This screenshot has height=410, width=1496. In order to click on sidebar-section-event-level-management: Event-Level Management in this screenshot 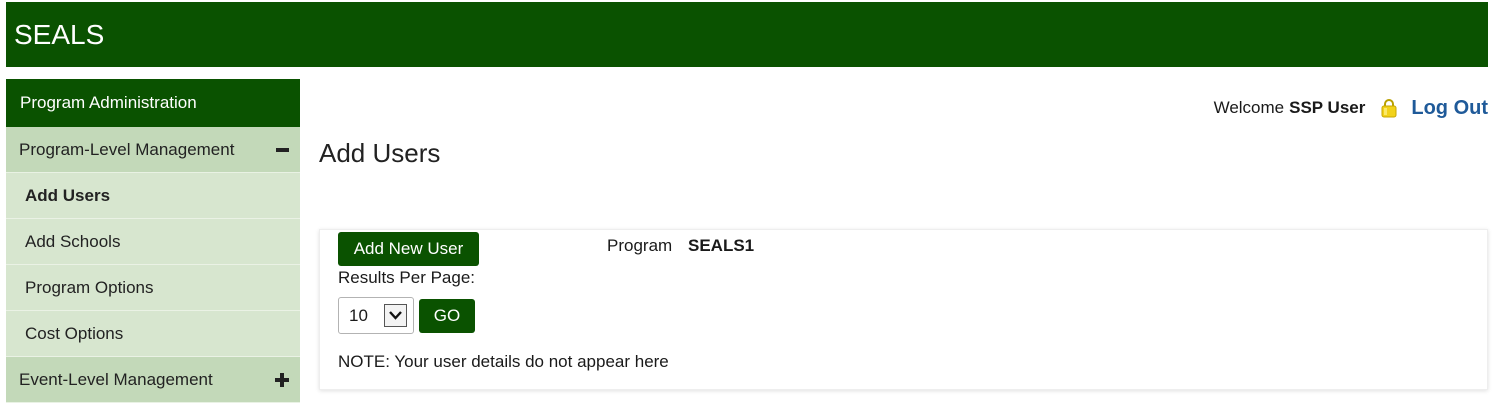, I will do `click(153, 380)`.